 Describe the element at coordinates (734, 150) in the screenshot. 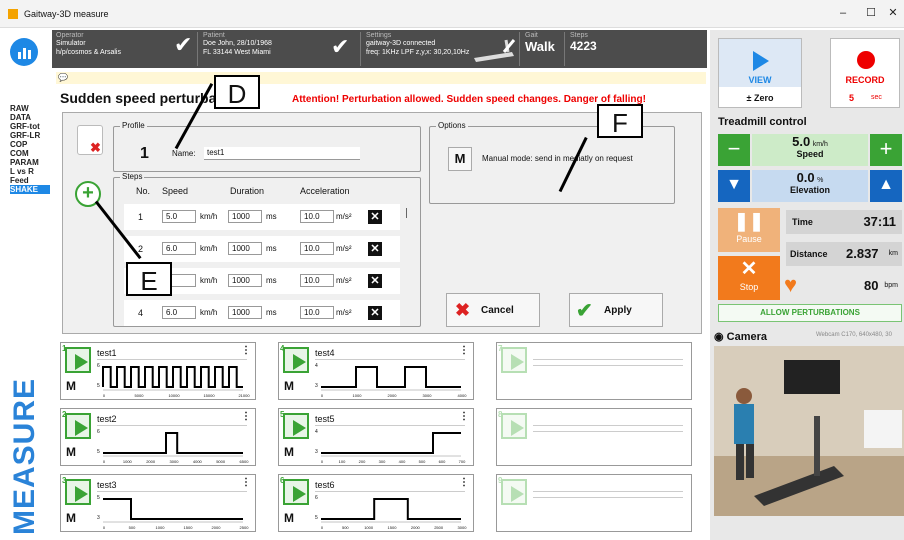

I see `speed-minus-button: −` at that location.